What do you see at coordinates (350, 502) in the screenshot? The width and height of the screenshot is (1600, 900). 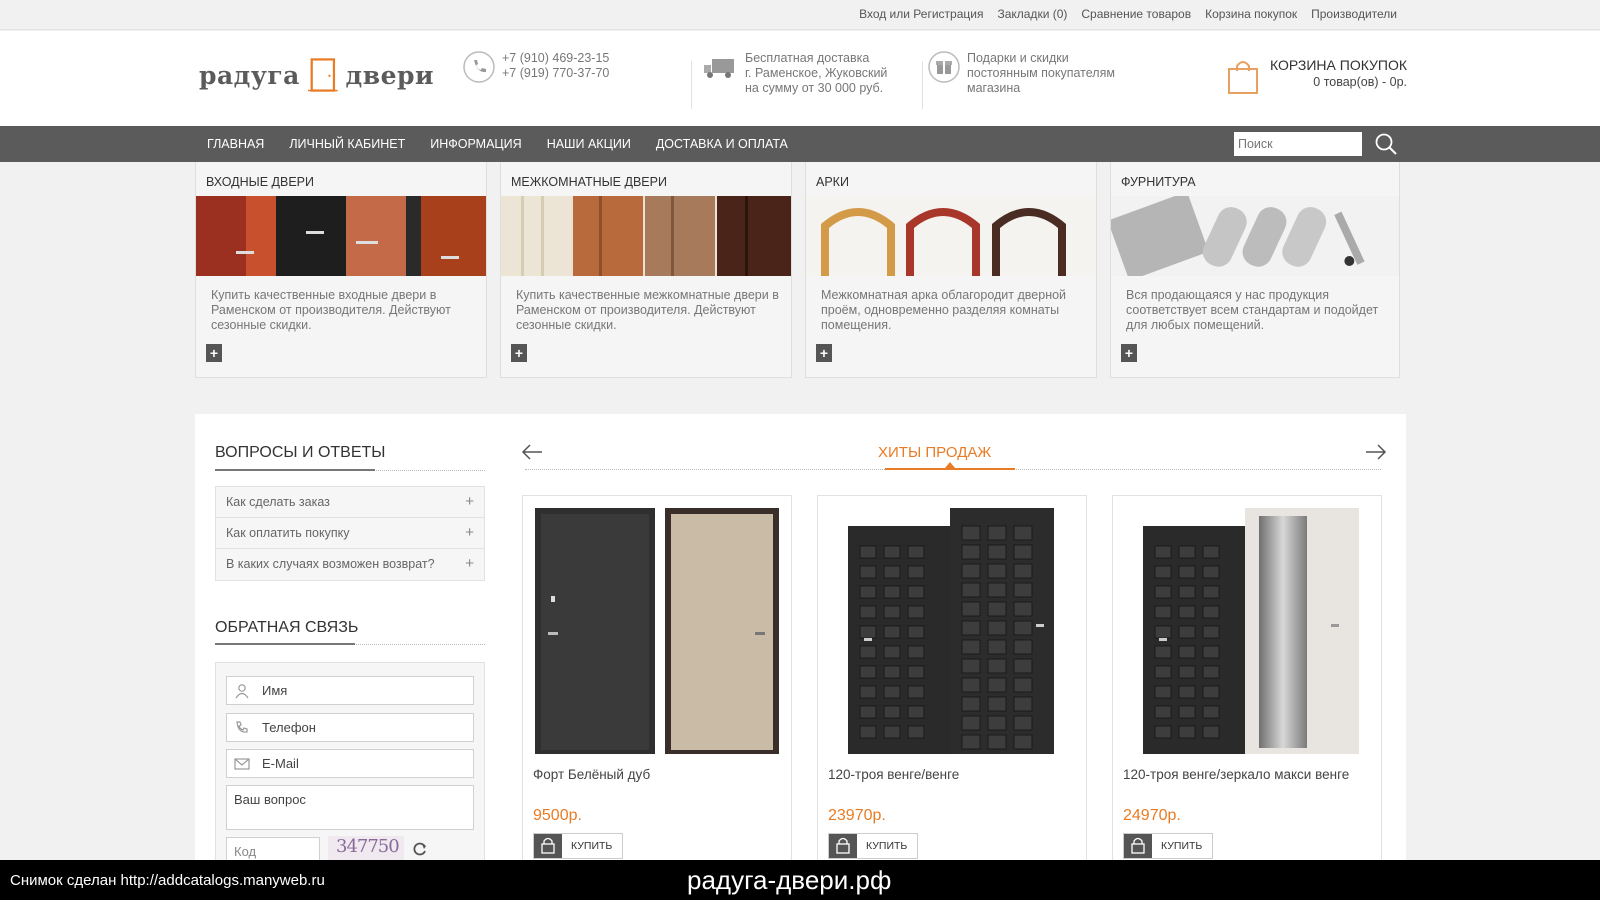 I see `faq-item-order: Как сделать заказ +` at bounding box center [350, 502].